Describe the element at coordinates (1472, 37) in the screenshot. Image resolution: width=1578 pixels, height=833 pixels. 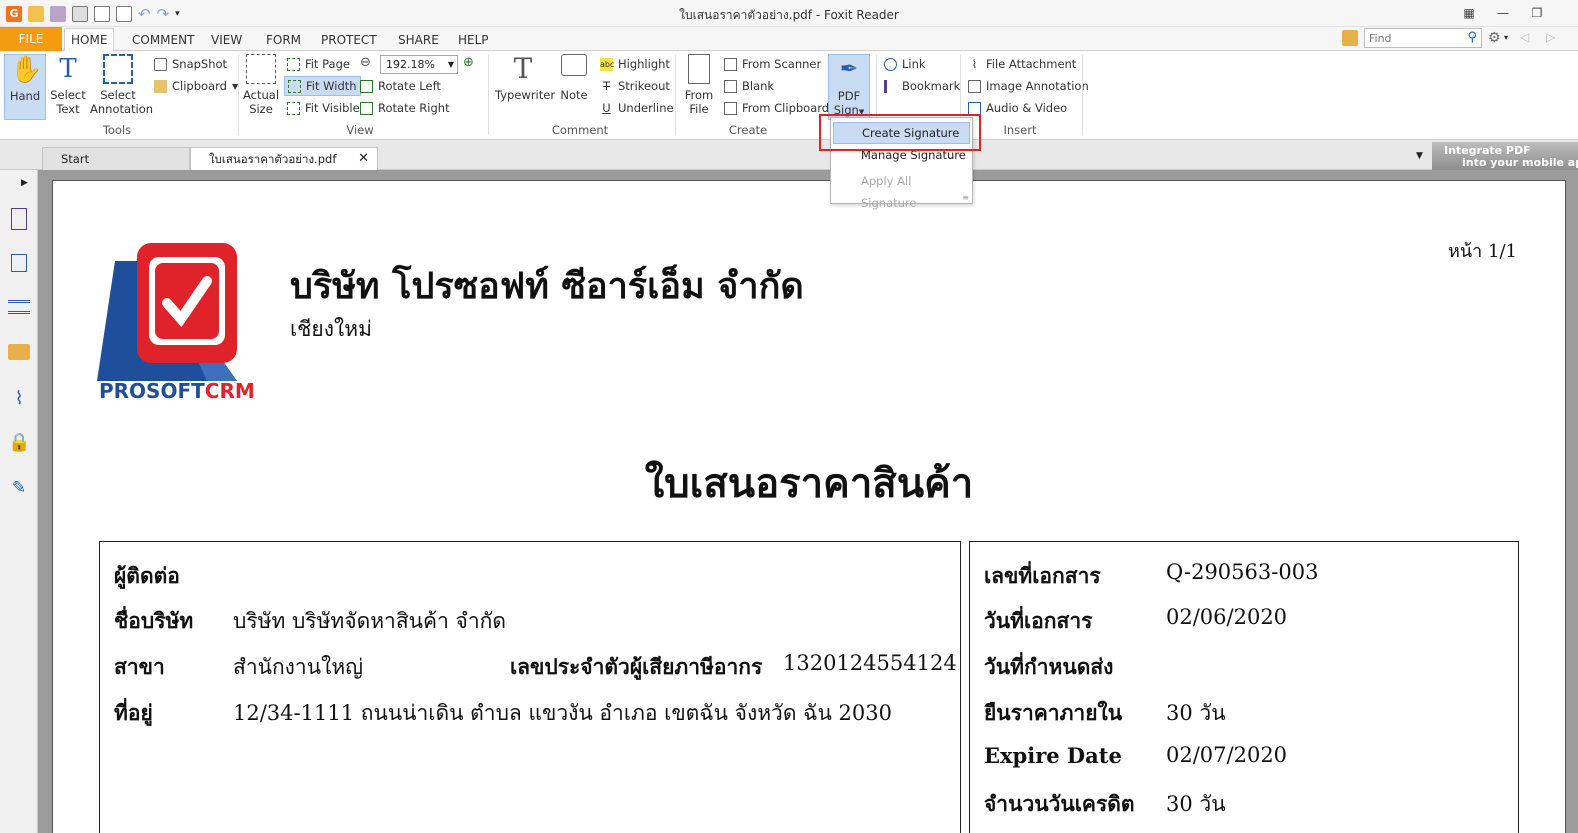
I see `search-icon: ⚲` at that location.